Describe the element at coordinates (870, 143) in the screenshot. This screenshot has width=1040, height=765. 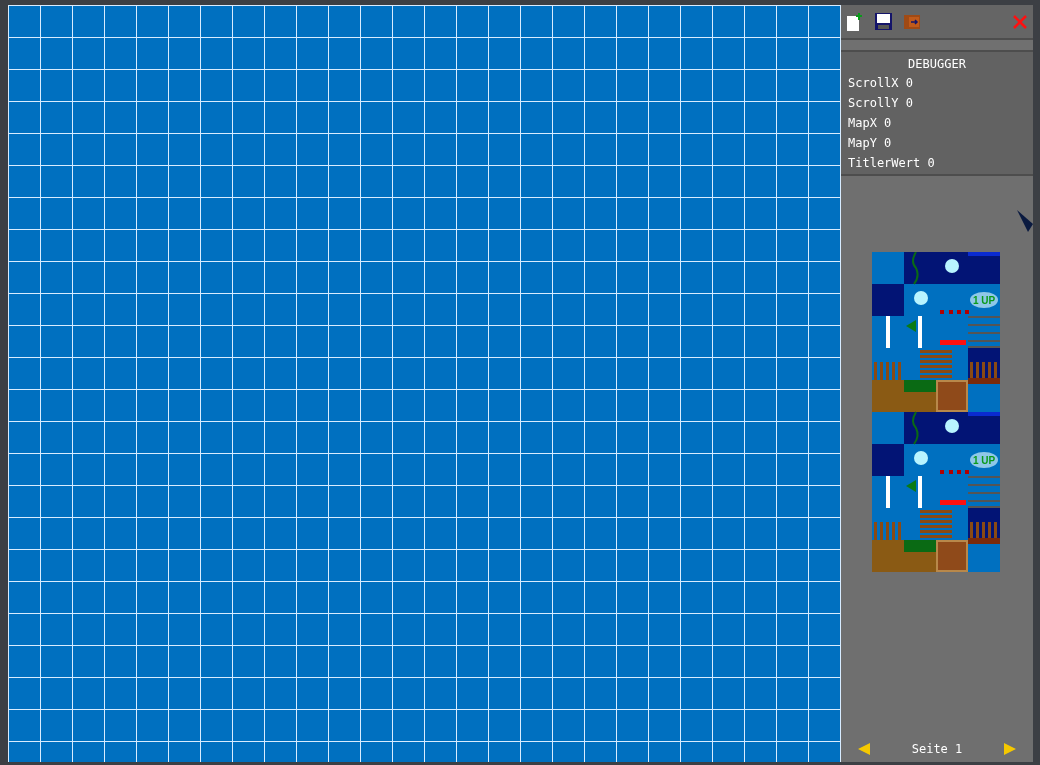
I see `debug-value: MapY 0` at that location.